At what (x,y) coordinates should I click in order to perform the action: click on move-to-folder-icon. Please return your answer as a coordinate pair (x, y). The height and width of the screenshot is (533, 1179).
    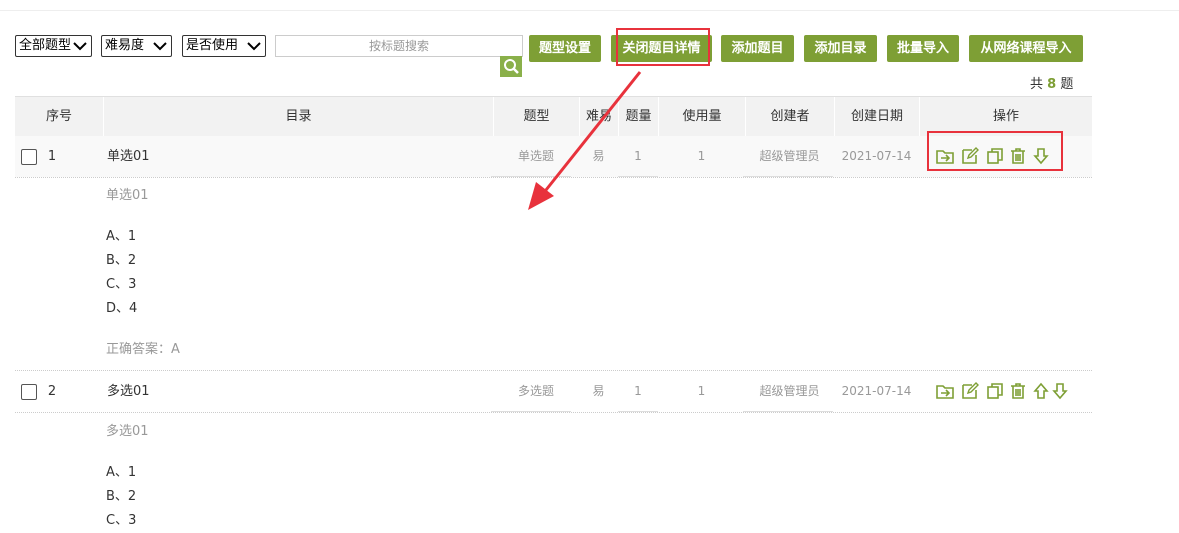
    Looking at the image, I should click on (945, 391).